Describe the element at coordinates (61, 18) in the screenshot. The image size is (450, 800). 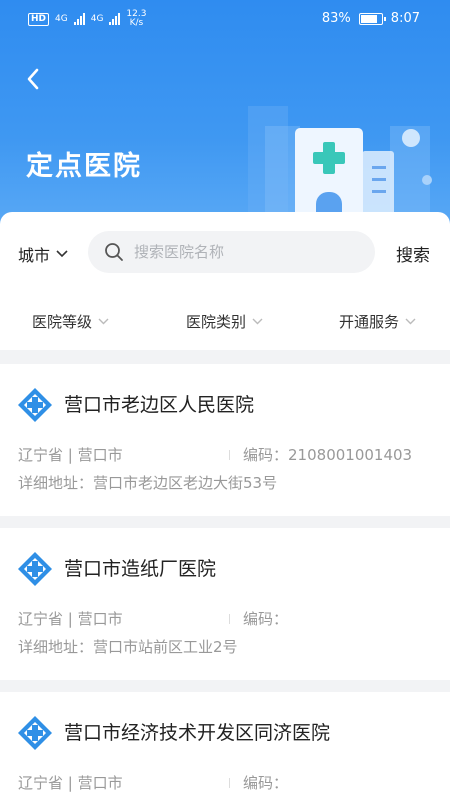
I see `network-type-a: 4G` at that location.